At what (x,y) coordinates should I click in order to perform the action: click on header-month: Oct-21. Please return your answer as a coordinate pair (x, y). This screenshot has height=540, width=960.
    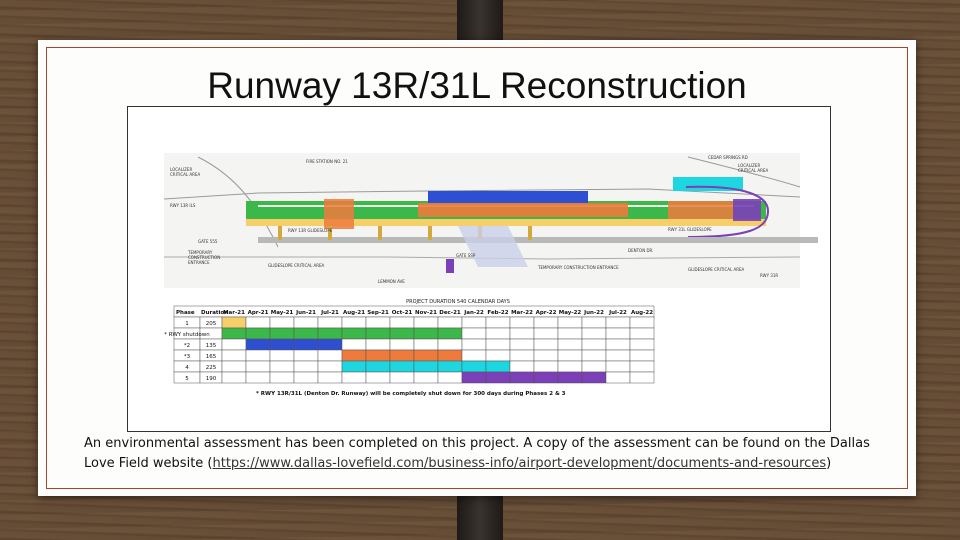
    Looking at the image, I should click on (402, 313).